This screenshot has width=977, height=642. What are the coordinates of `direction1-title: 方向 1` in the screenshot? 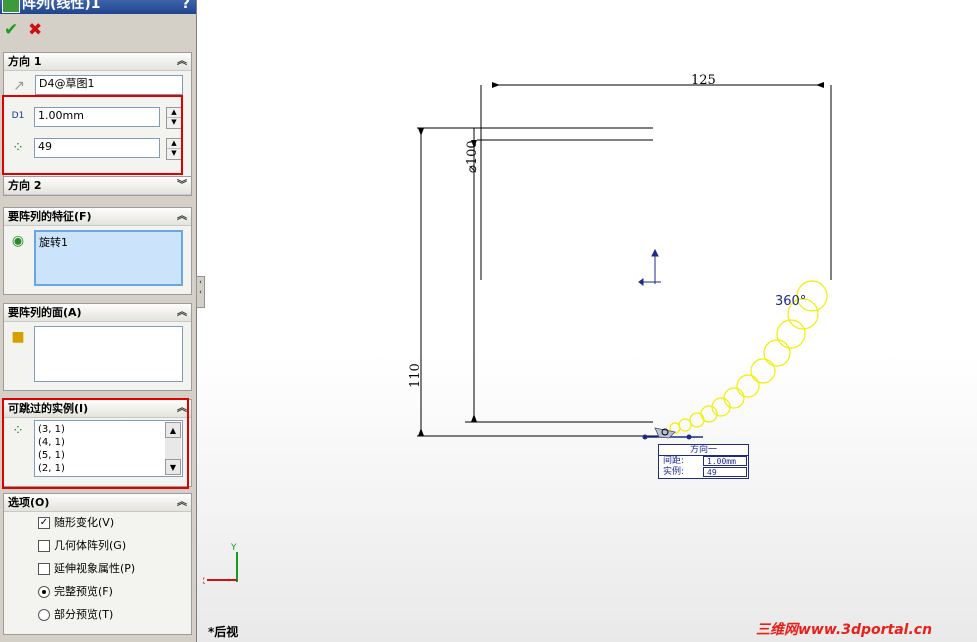 It's located at (25, 61).